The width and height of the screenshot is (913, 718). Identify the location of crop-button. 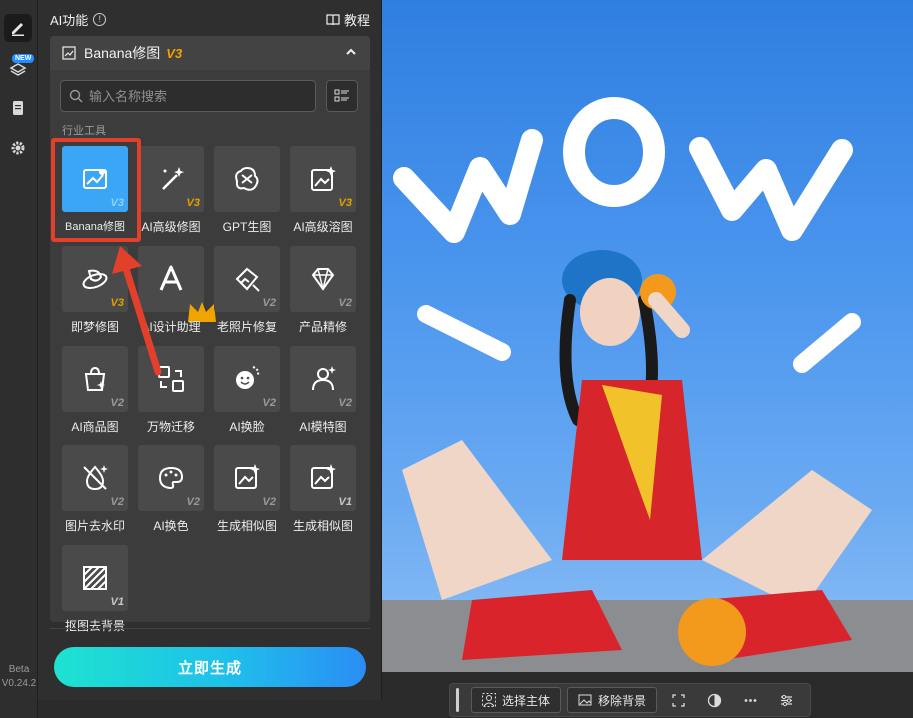
(678, 700).